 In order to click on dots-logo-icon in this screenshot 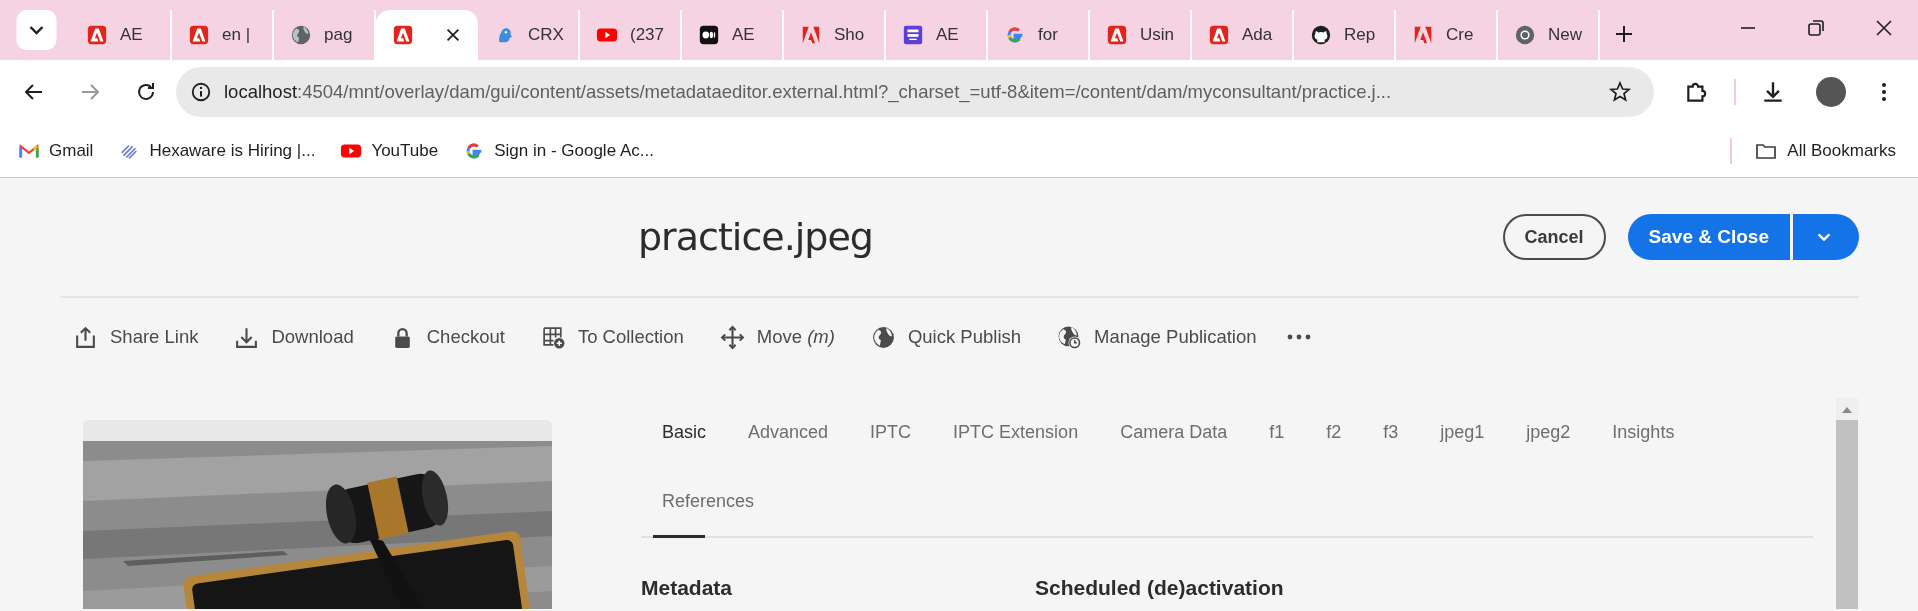, I will do `click(709, 35)`.